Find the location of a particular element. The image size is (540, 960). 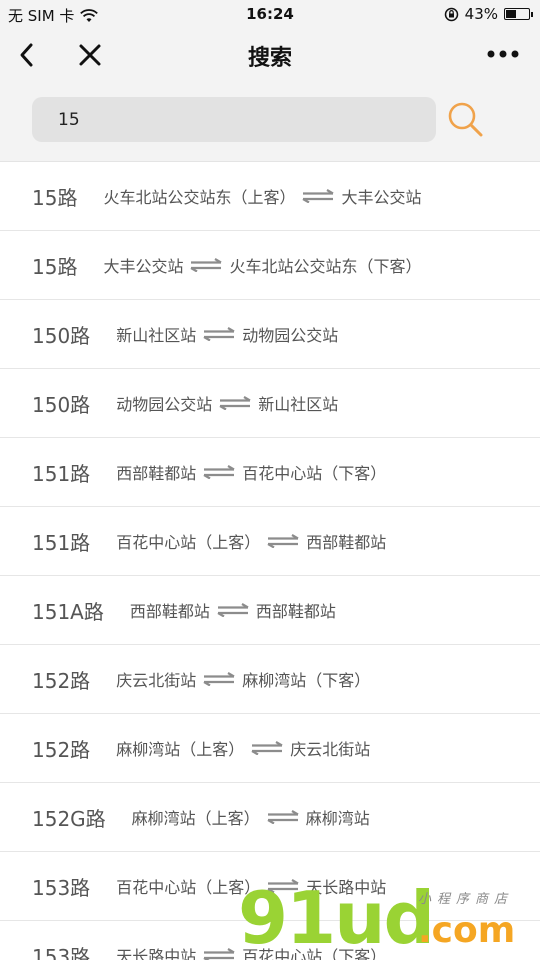

route-from-stop: 庆云北街站 is located at coordinates (156, 680).